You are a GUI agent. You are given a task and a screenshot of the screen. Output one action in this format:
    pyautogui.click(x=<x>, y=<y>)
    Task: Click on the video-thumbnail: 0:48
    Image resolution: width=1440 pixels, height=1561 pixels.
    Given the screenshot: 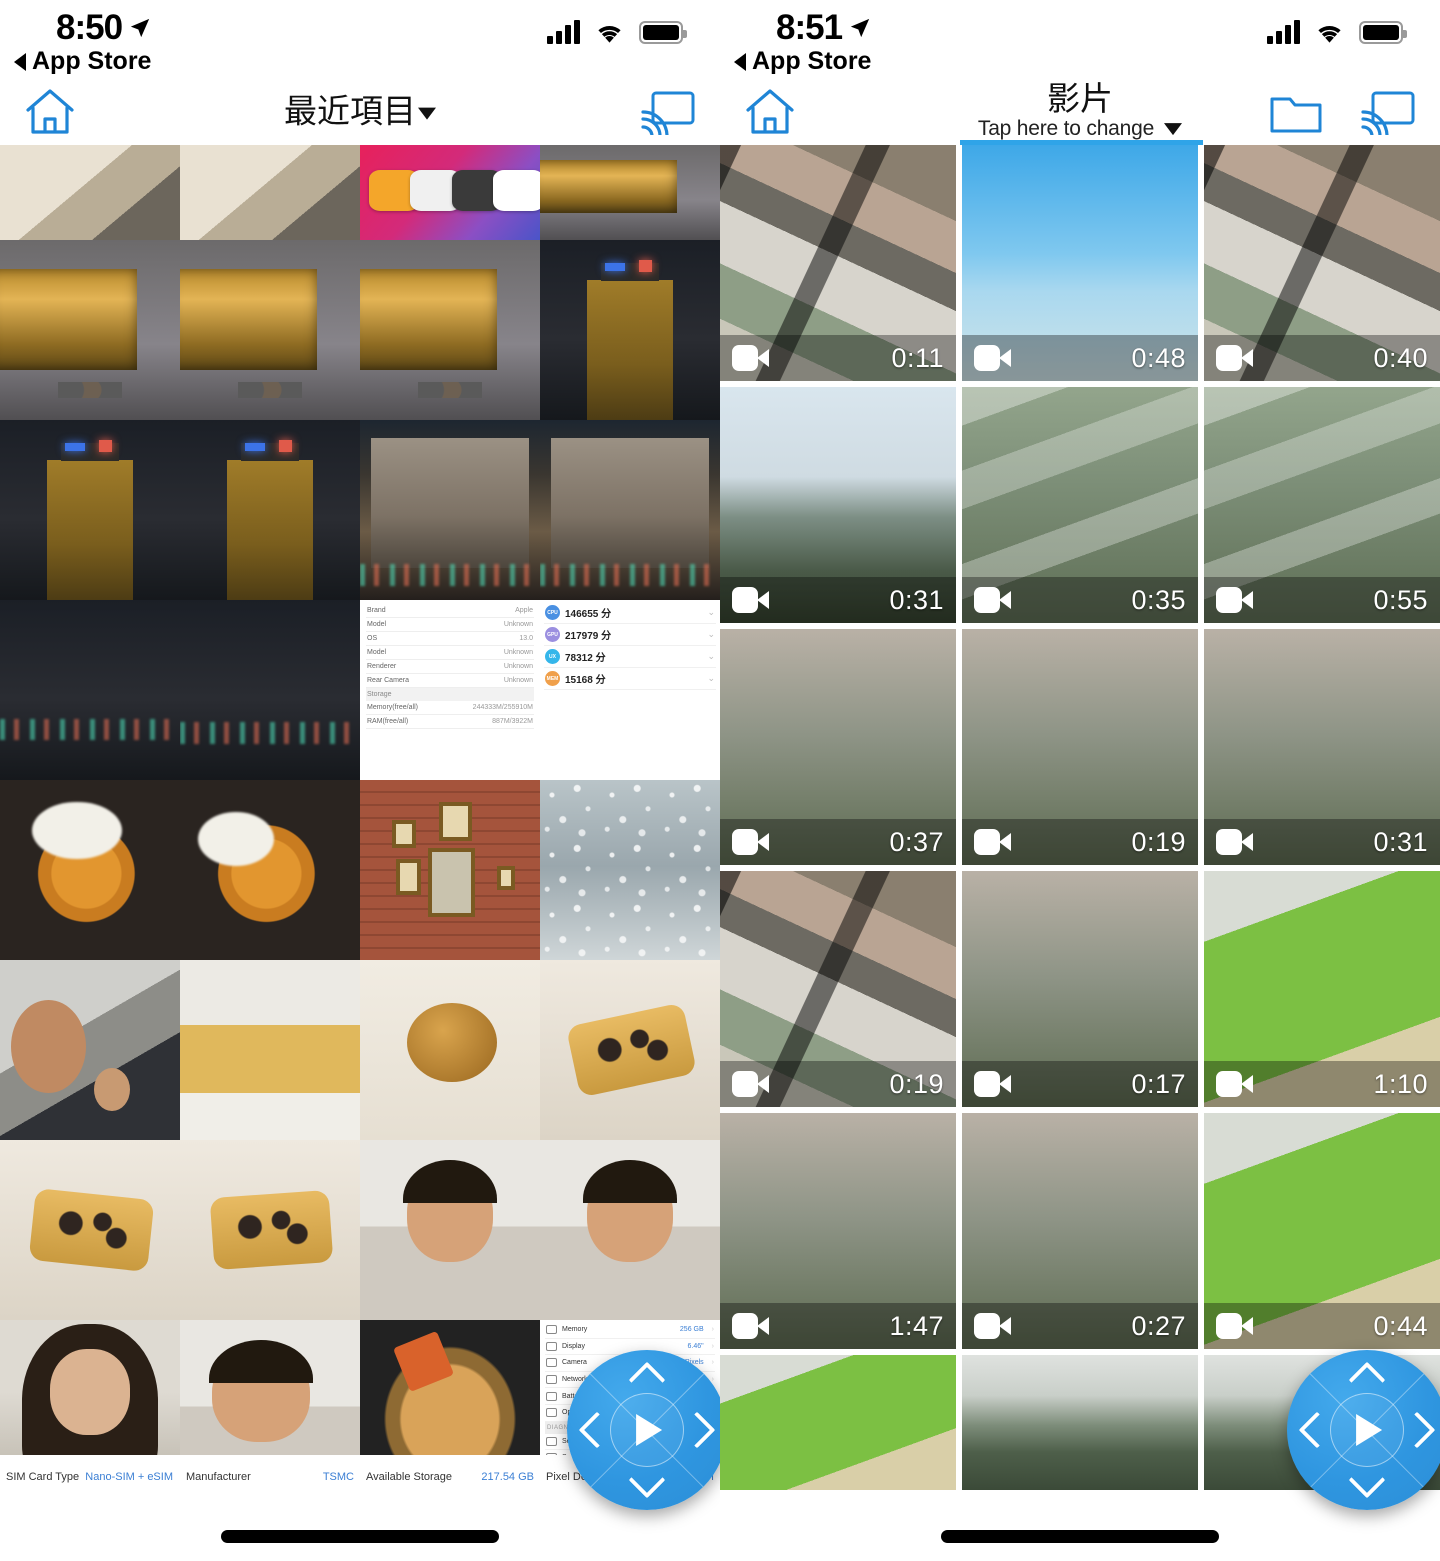 What is the action you would take?
    pyautogui.click(x=1080, y=263)
    